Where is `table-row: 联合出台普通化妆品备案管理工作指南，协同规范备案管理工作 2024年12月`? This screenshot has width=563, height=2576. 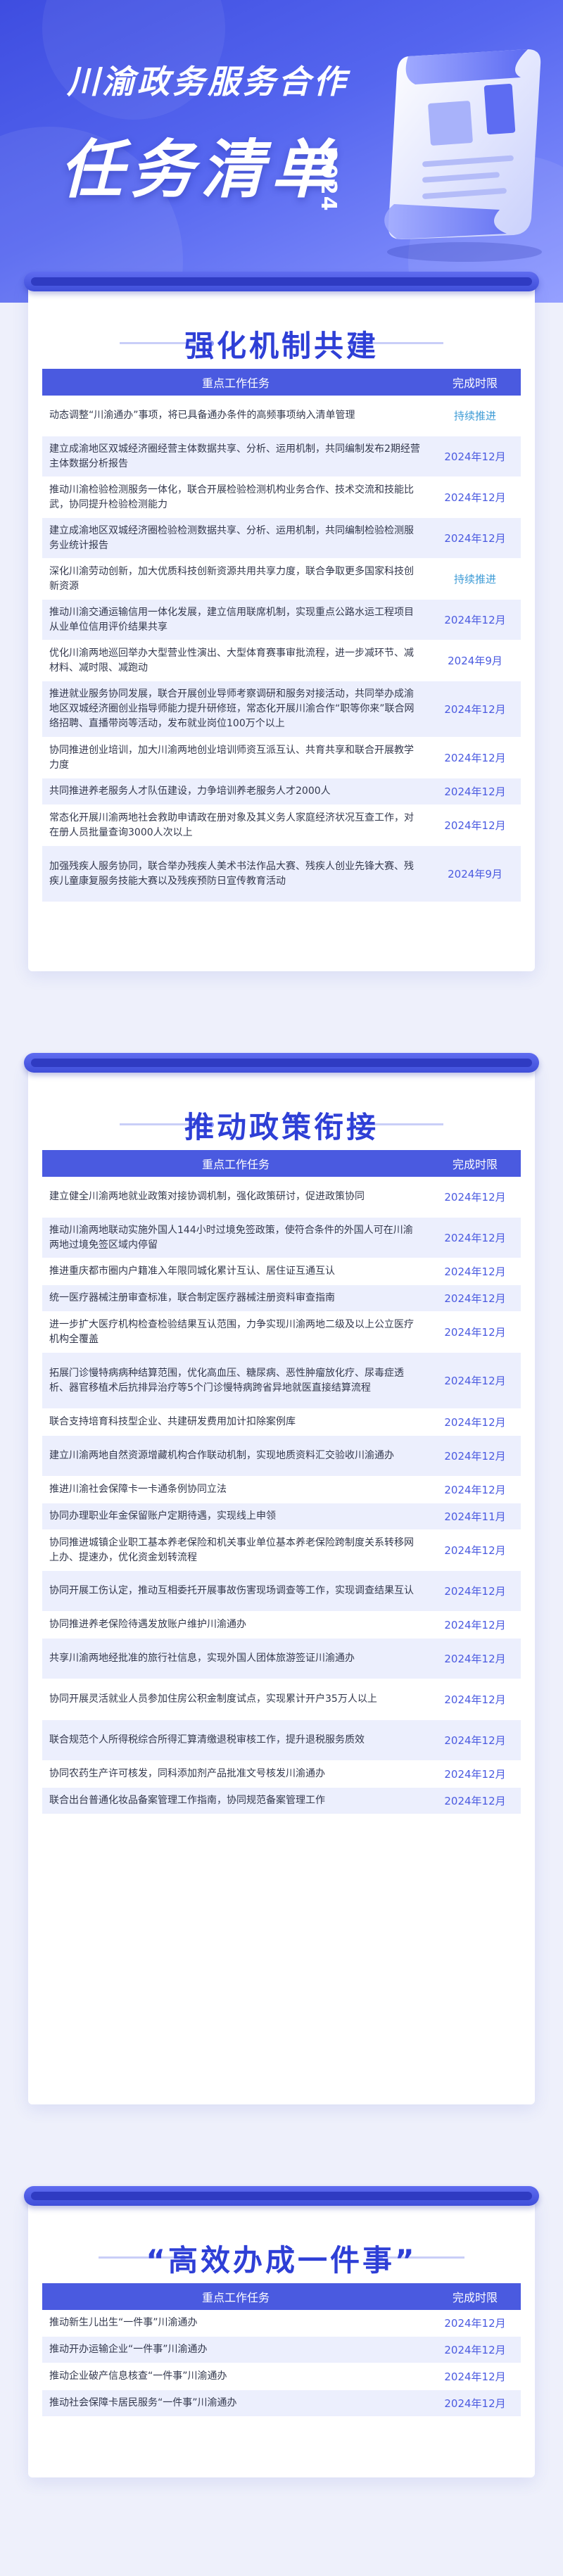
table-row: 联合出台普通化妆品备案管理工作指南，协同规范备案管理工作 2024年12月 is located at coordinates (281, 1801).